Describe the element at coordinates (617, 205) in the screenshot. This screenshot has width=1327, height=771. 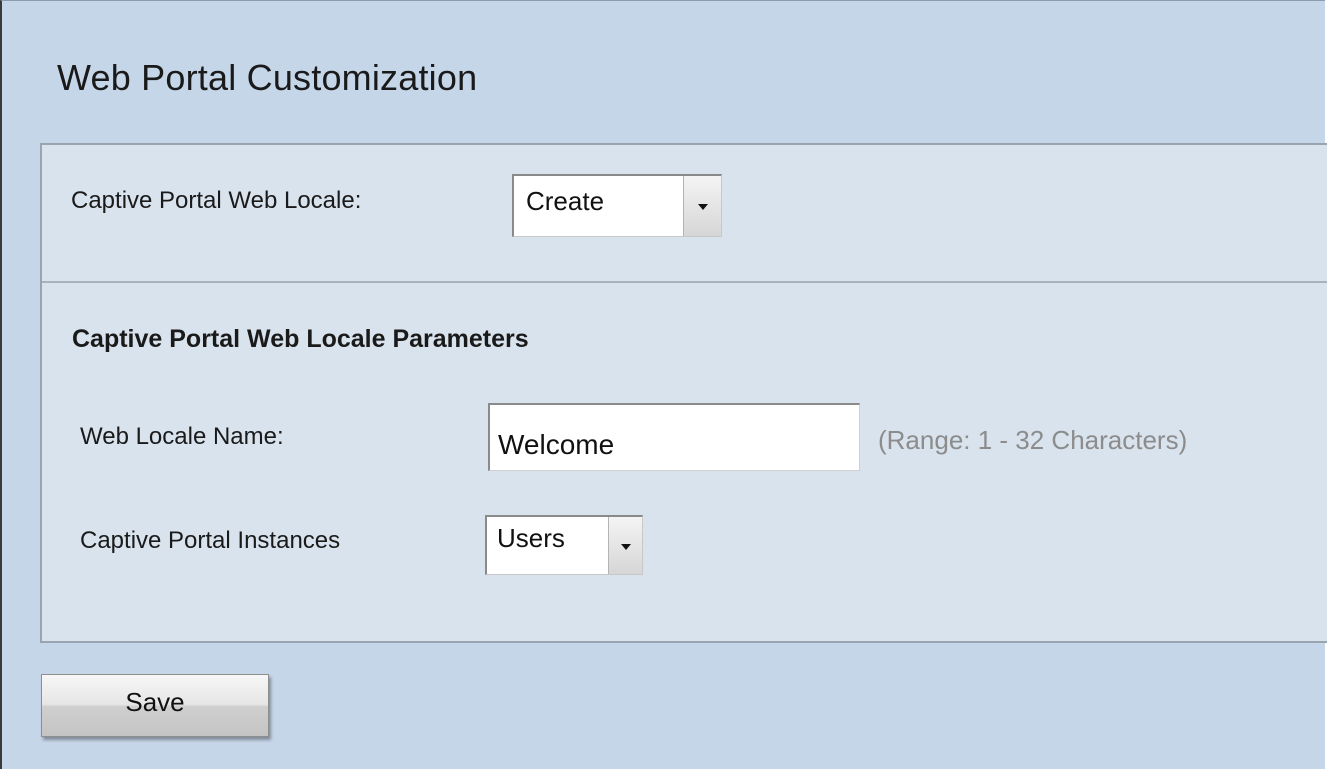
I see `web-locale-select: Create` at that location.